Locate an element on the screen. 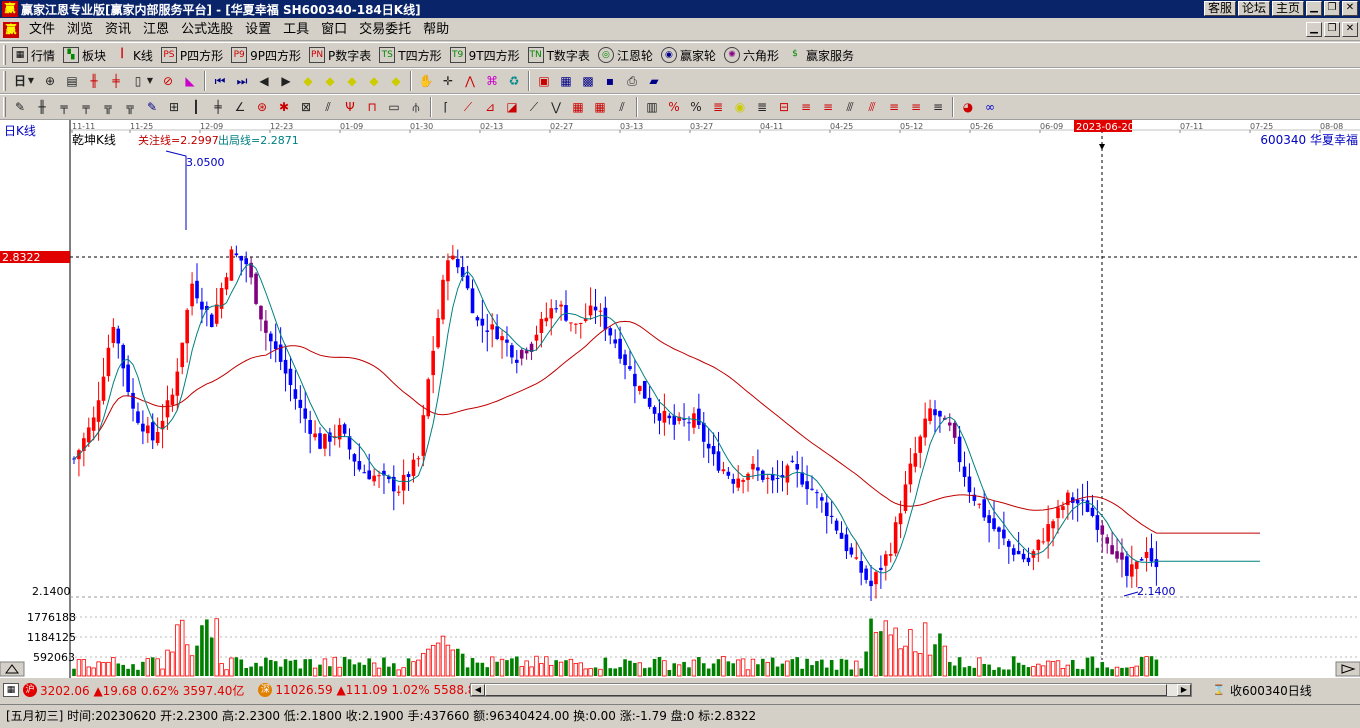 This screenshot has height=728, width=1360. pen-tool: ✎ is located at coordinates (20, 107).